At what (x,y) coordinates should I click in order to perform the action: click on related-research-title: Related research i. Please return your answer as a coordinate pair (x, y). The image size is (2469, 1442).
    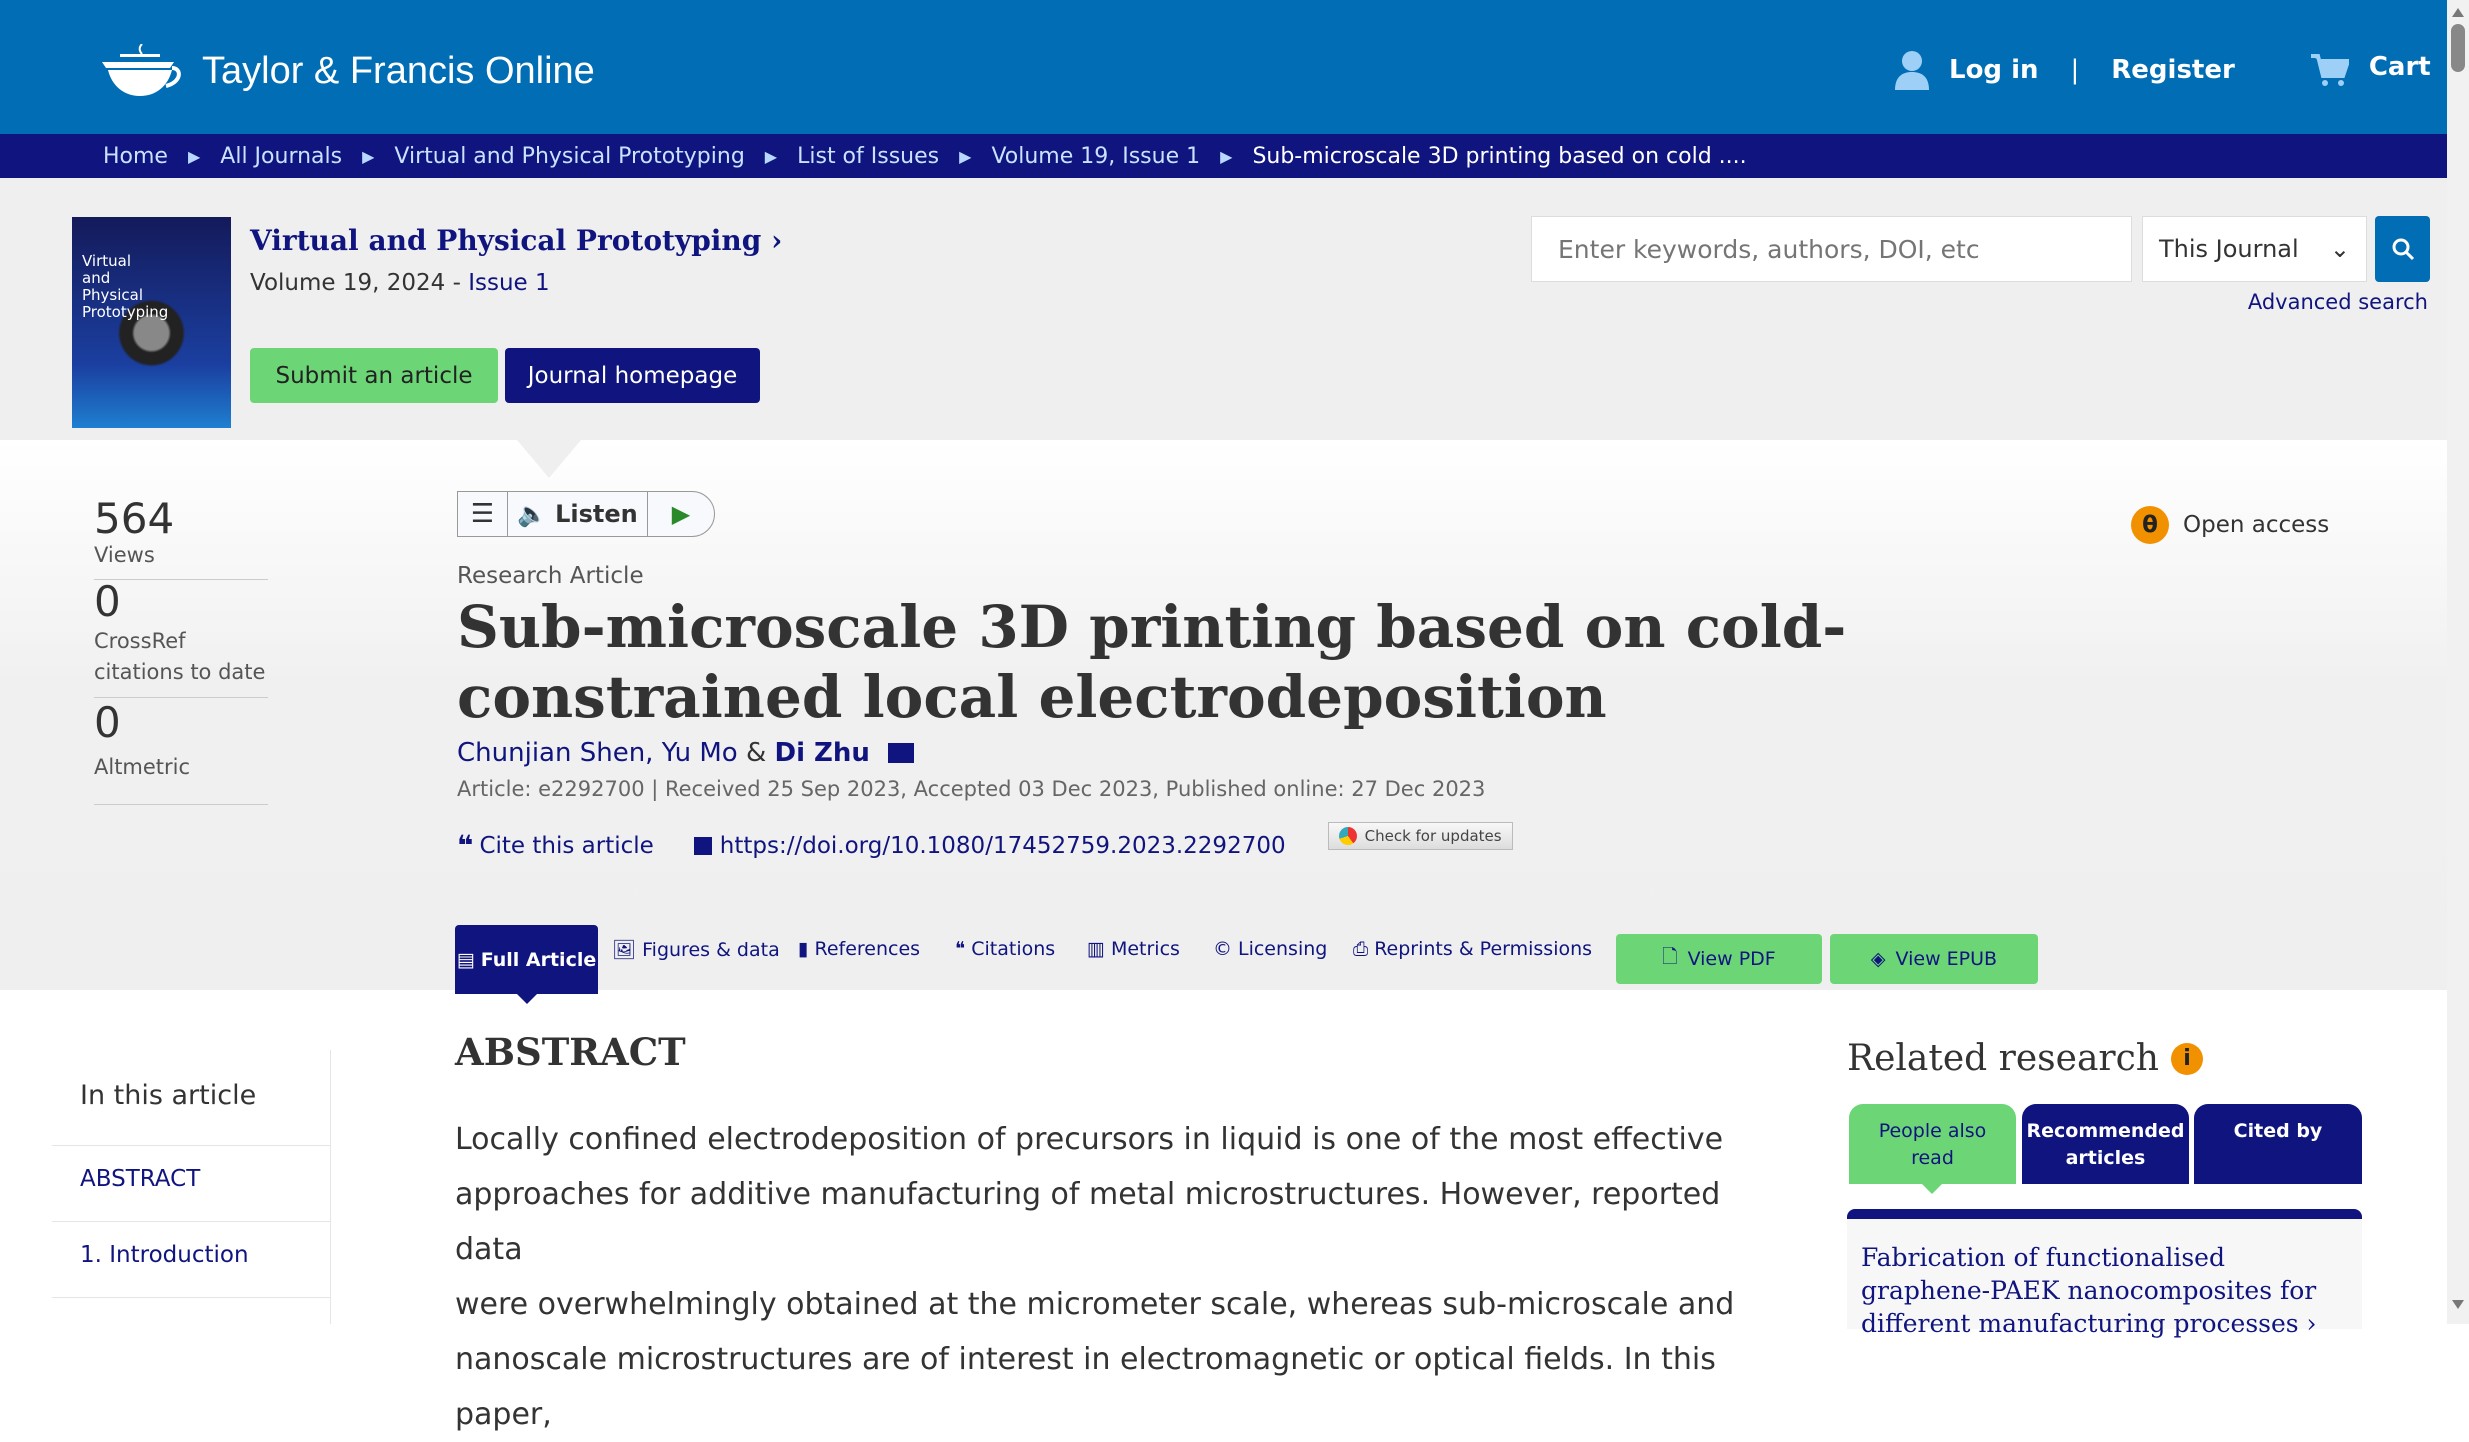
    Looking at the image, I should click on (2025, 1058).